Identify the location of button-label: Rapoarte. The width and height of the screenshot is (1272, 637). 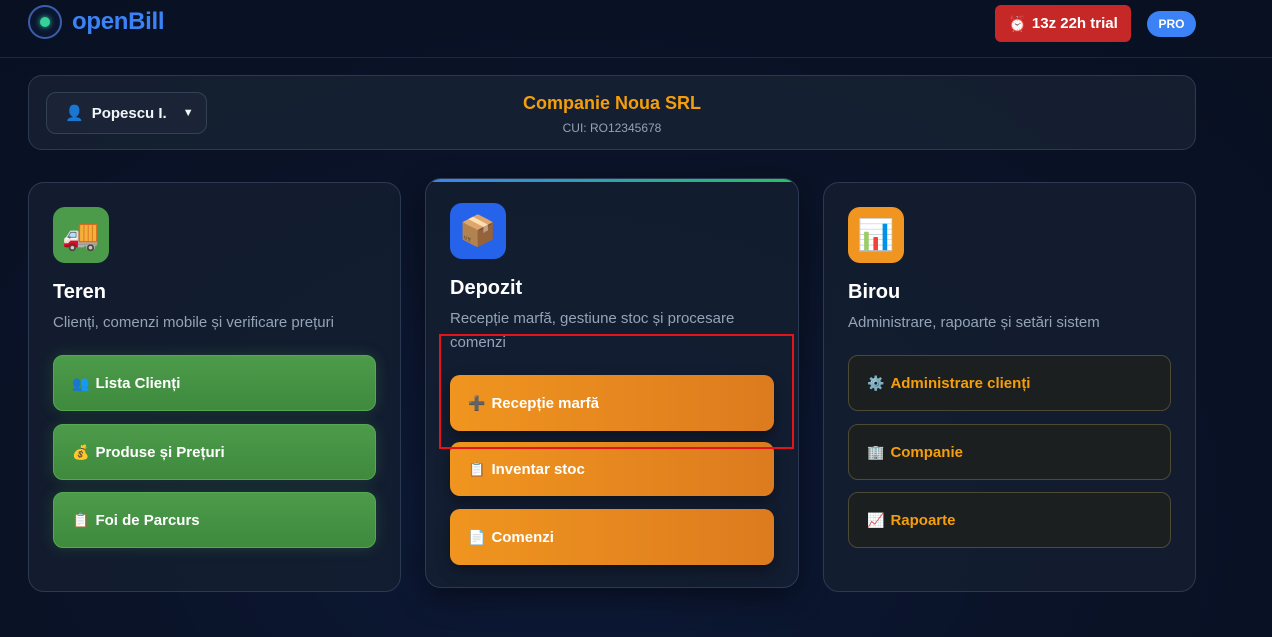
(923, 520).